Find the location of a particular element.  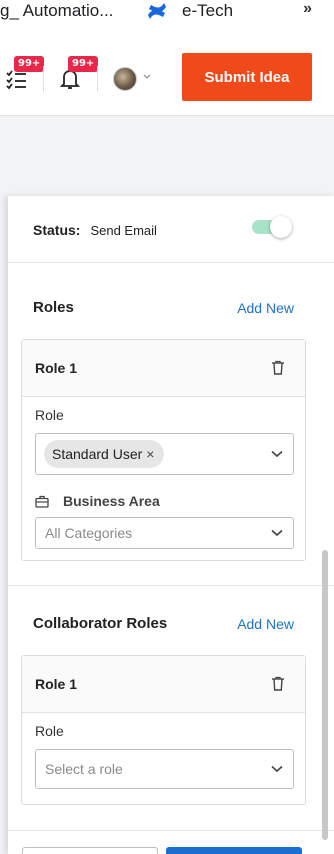

tasks-button: 99+ is located at coordinates (24, 73).